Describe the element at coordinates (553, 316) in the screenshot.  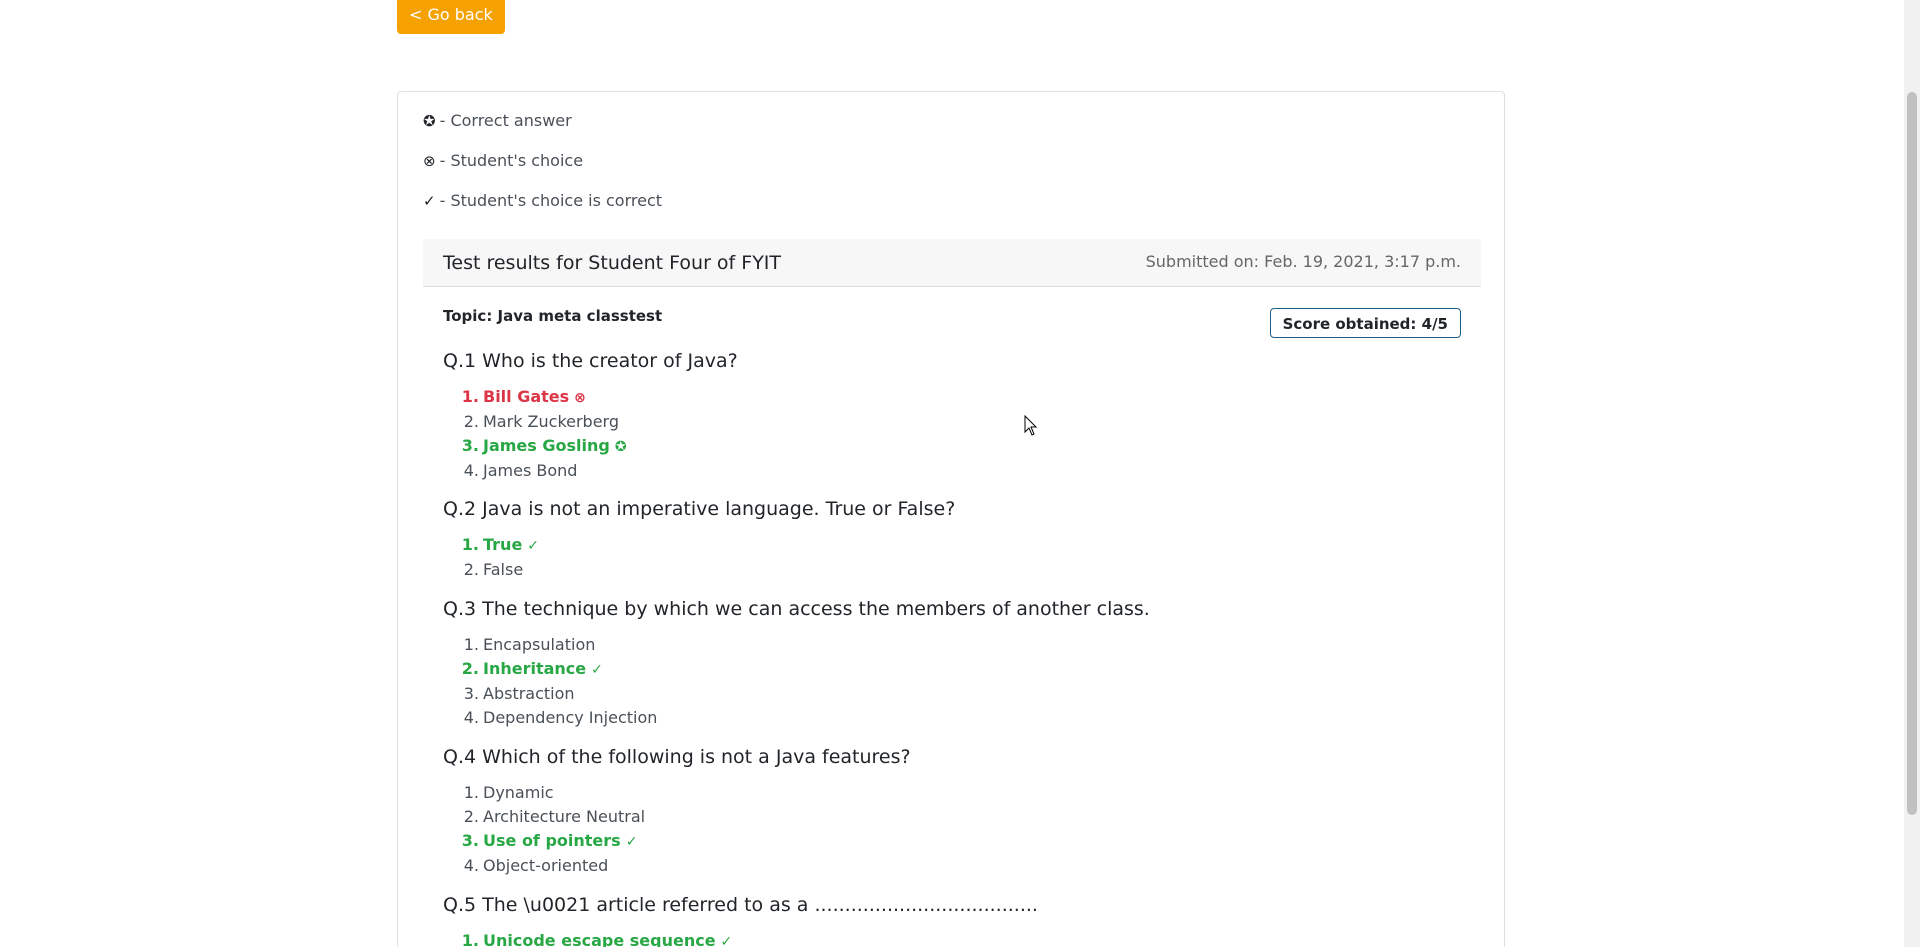
I see `topic-label: Topic: Java meta classtest` at that location.